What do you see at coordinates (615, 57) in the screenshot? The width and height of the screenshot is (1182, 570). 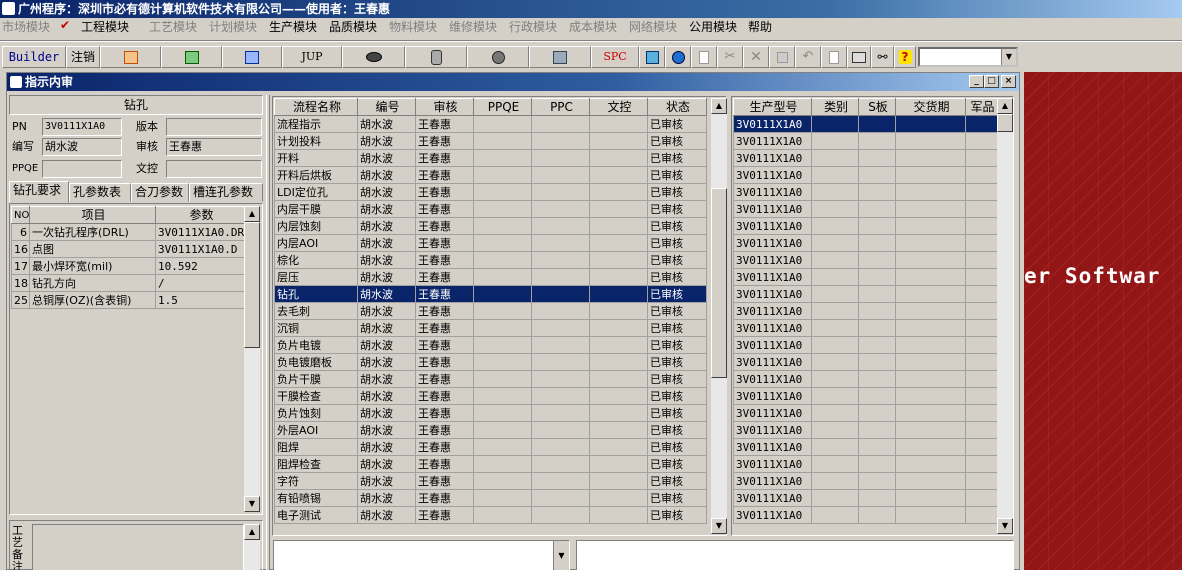 I see `spc-button: SPC` at bounding box center [615, 57].